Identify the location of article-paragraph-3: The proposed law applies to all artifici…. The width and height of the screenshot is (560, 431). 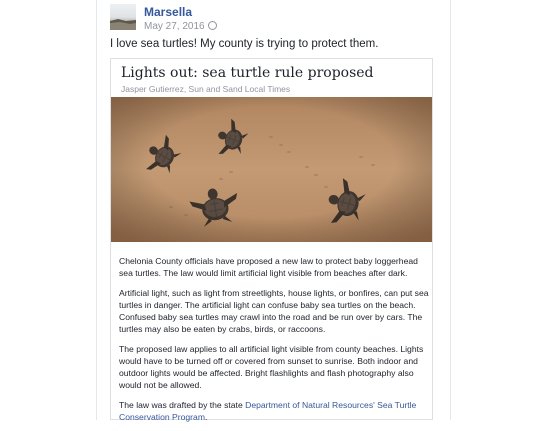
(271, 367).